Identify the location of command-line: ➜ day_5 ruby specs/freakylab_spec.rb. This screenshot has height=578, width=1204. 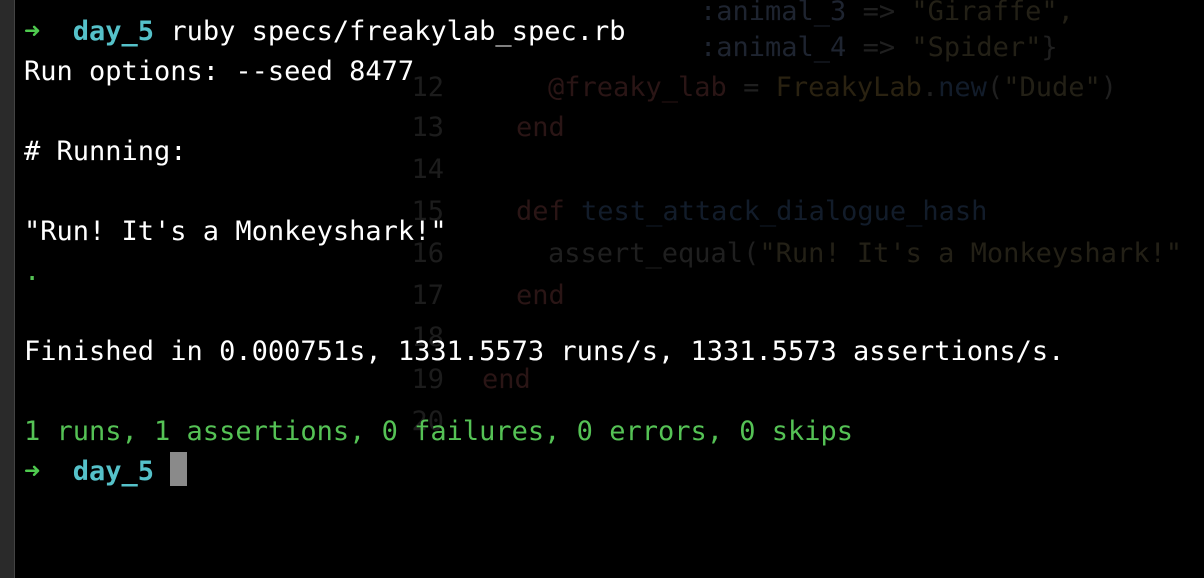
(544, 32).